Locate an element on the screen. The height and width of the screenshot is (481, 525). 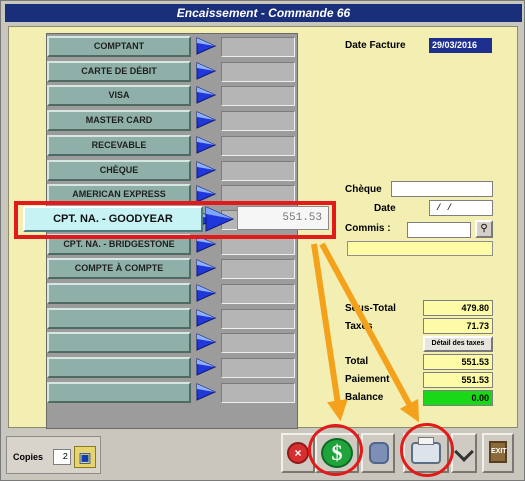
method-button-1: COMPTANT is located at coordinates (119, 46).